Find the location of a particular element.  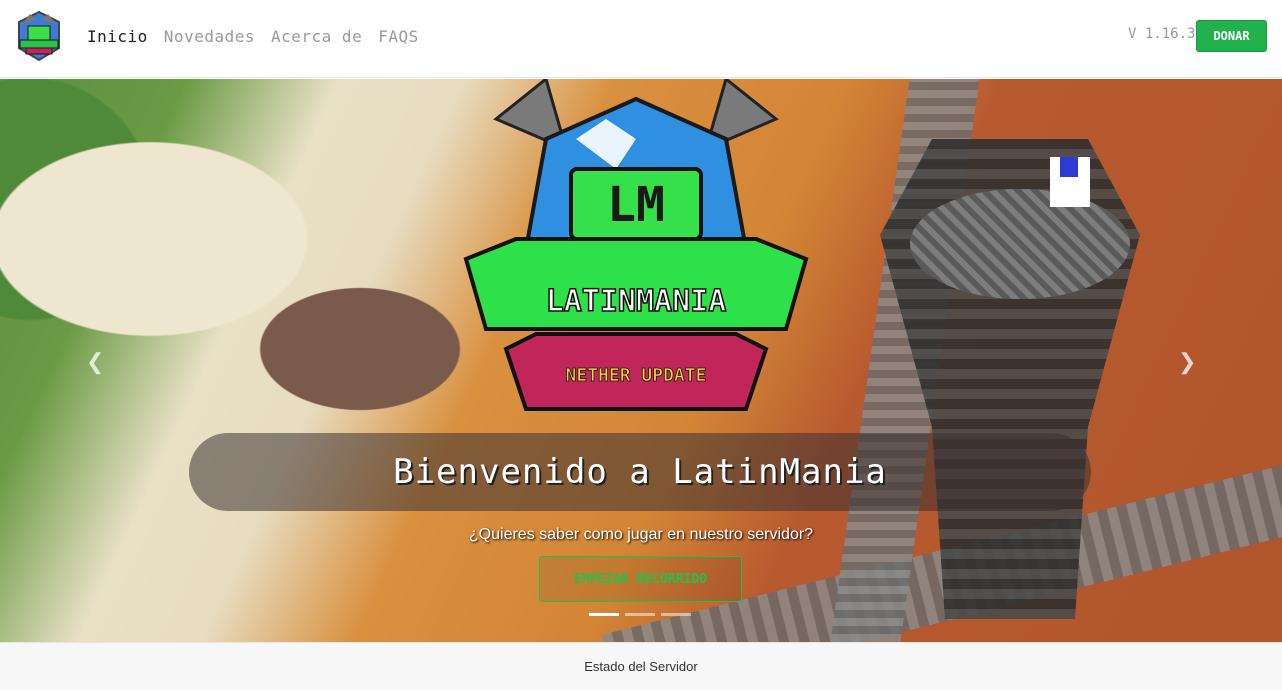

server-status-label: Estado del Servidor is located at coordinates (640, 666).